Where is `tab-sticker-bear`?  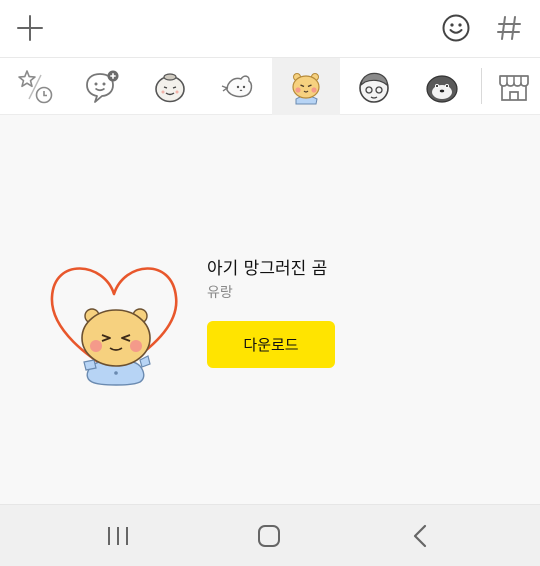
tab-sticker-bear is located at coordinates (306, 86).